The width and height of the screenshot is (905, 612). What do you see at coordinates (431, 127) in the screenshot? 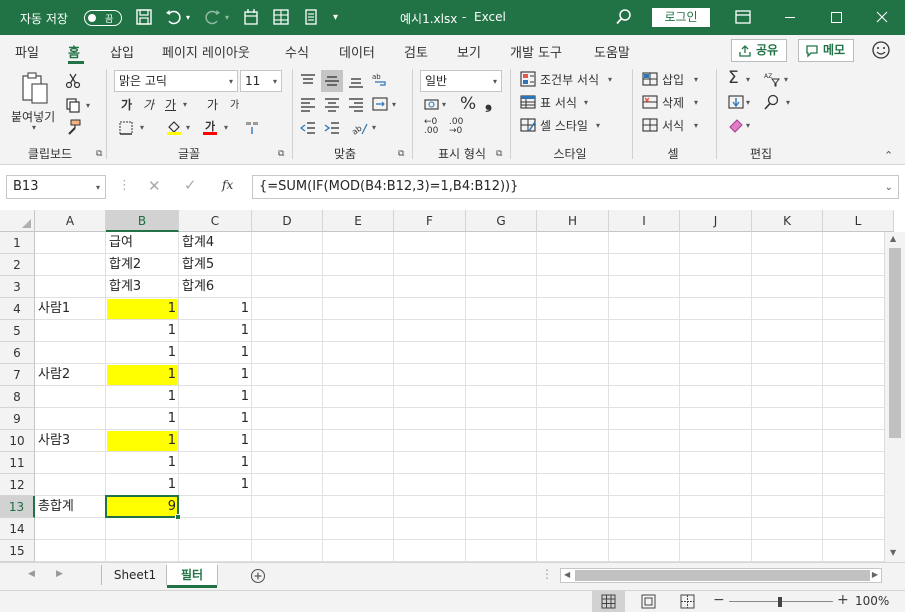
I see `increase-decimal-icon: ←0.00` at bounding box center [431, 127].